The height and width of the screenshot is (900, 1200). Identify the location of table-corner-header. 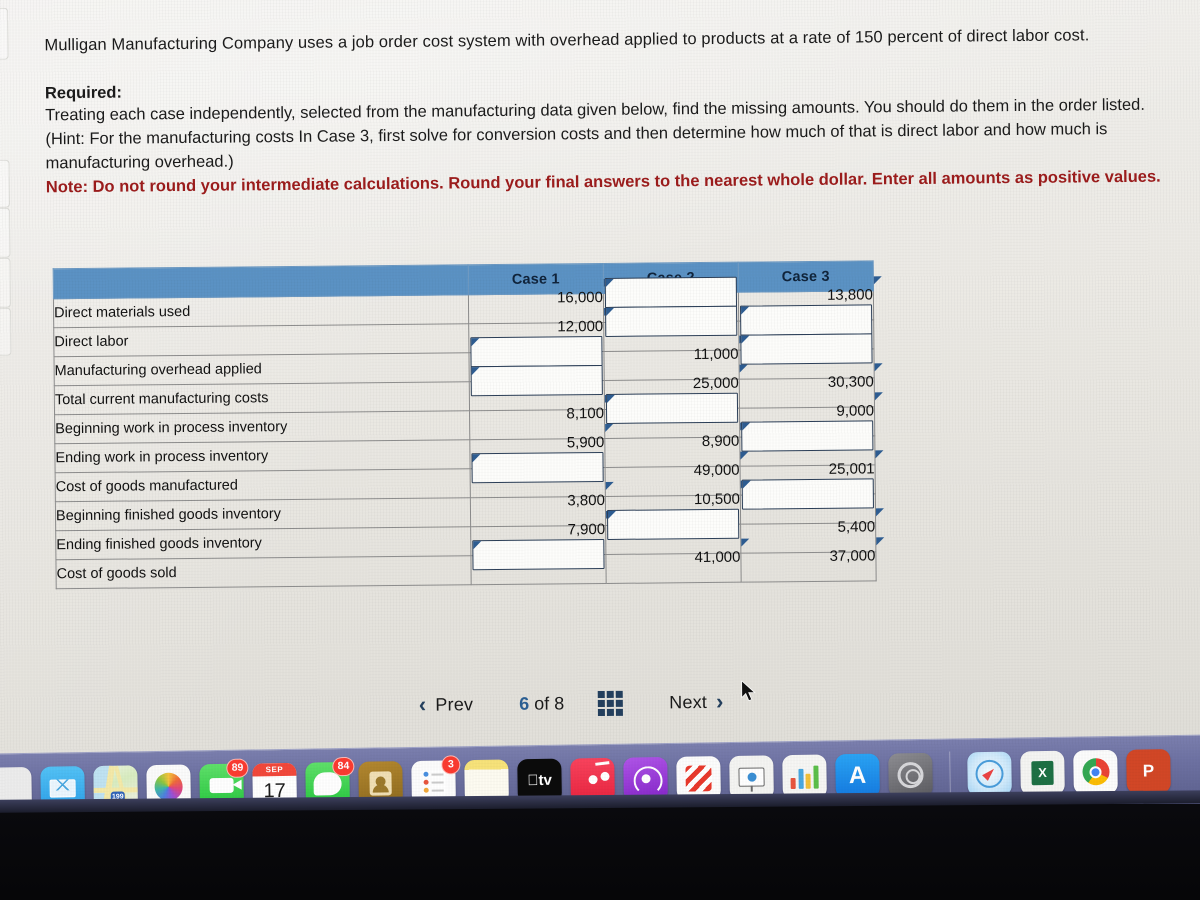
(261, 281).